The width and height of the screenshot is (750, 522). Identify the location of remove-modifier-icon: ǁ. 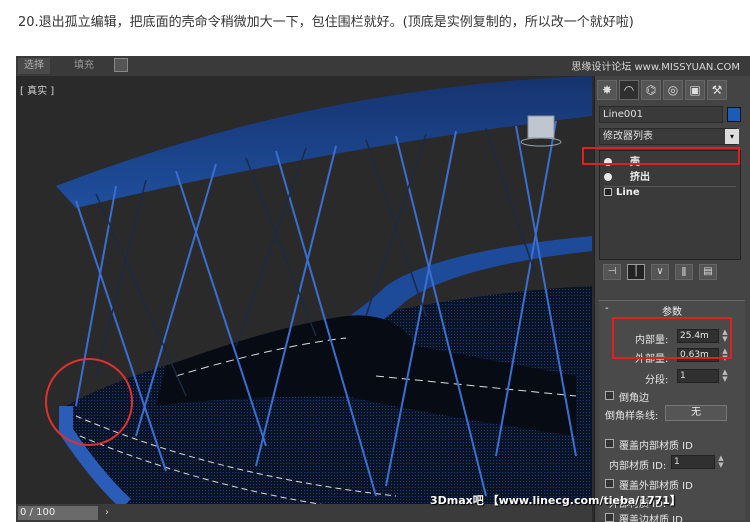
(684, 272).